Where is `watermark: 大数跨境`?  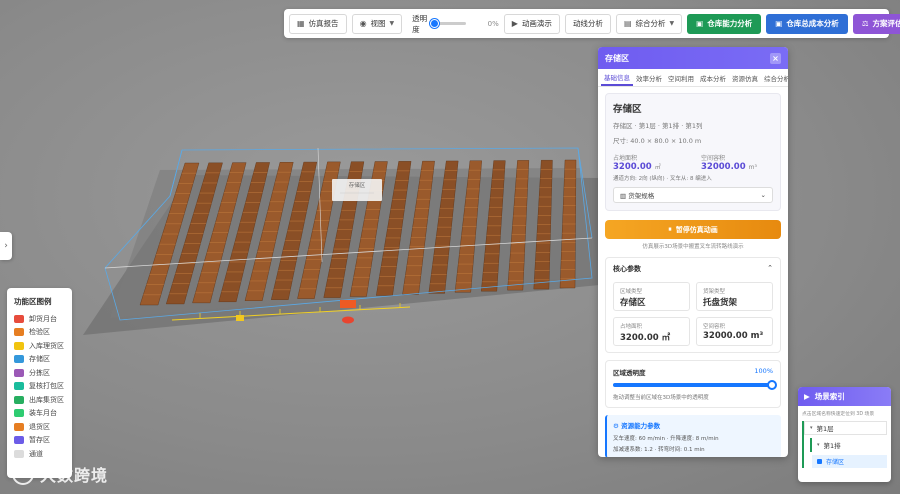
watermark: 大数跨境 is located at coordinates (60, 474).